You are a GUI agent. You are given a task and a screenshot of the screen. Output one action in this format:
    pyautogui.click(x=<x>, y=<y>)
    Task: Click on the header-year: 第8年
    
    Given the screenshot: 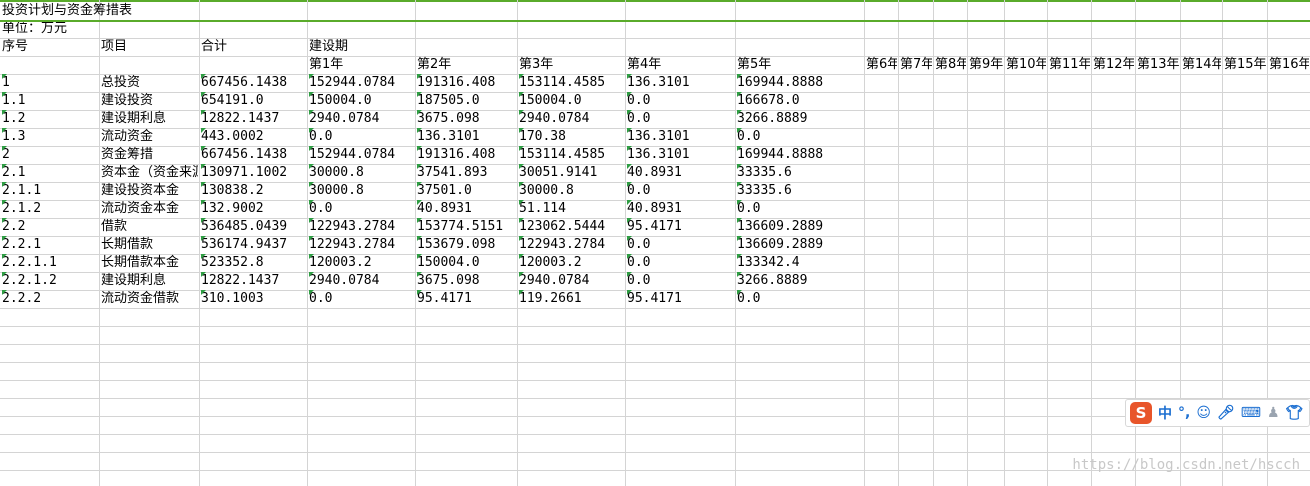 What is the action you would take?
    pyautogui.click(x=950, y=65)
    